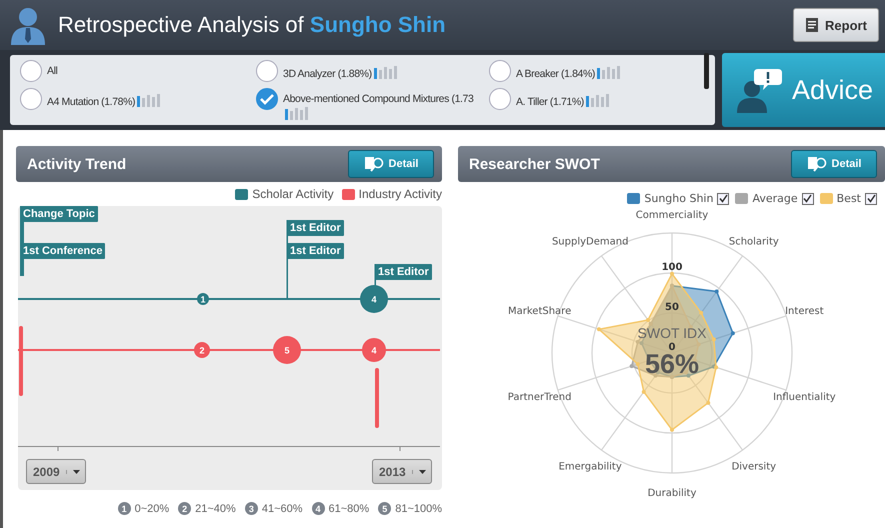 The height and width of the screenshot is (528, 885). Describe the element at coordinates (672, 307) in the screenshot. I see `axis-tick-label: 50` at that location.